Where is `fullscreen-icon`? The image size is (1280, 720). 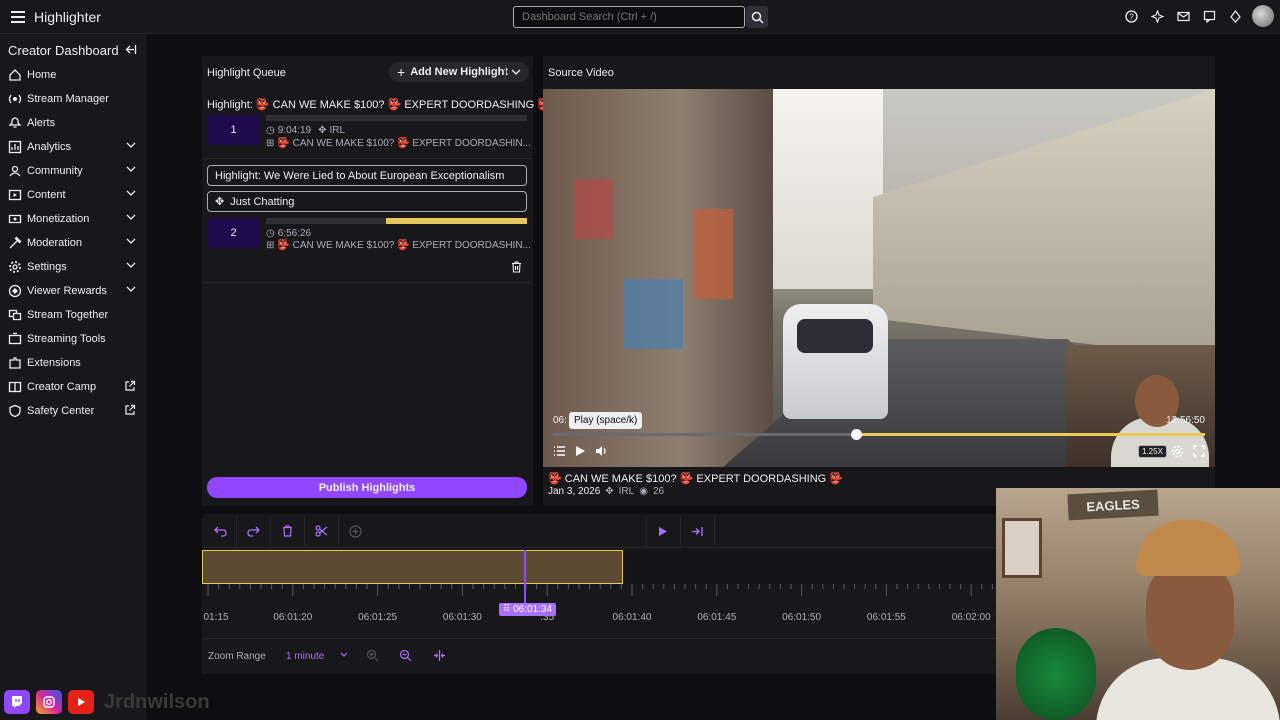
fullscreen-icon is located at coordinates (1199, 451).